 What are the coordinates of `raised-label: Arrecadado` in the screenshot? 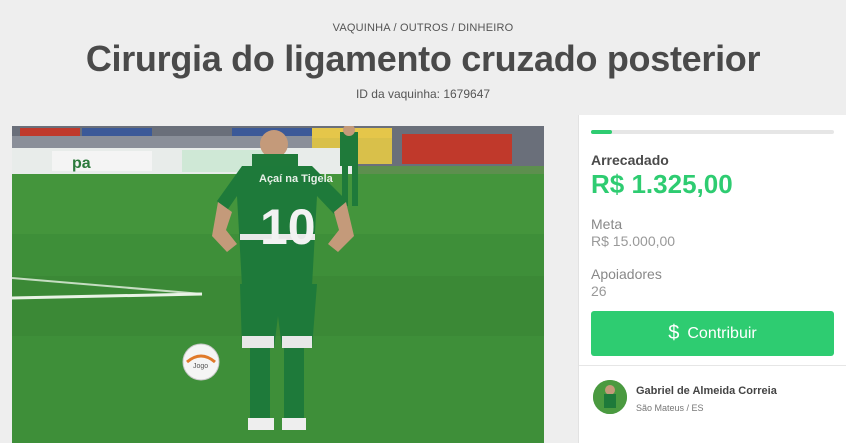 It's located at (630, 160).